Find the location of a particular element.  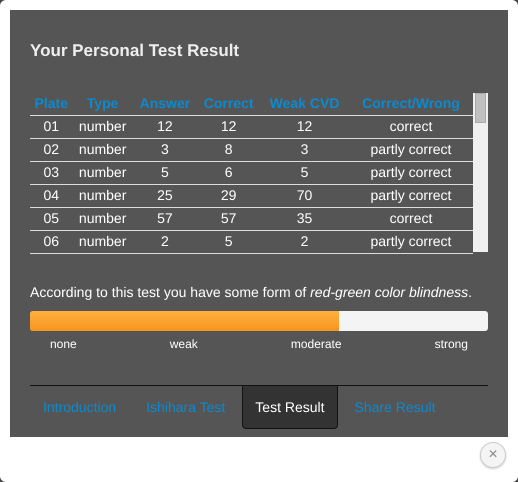

scale-label: moderate is located at coordinates (316, 344).